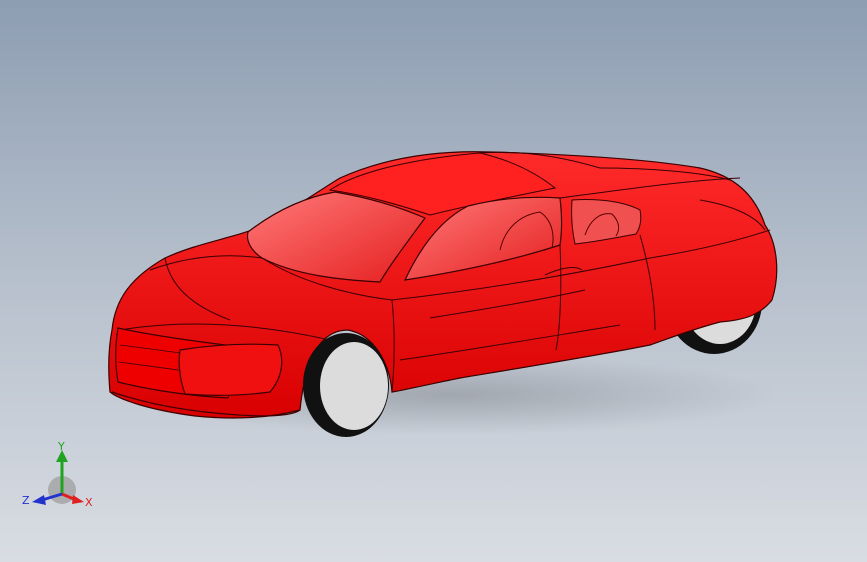  What do you see at coordinates (346, 385) in the screenshot?
I see `front-wheel` at bounding box center [346, 385].